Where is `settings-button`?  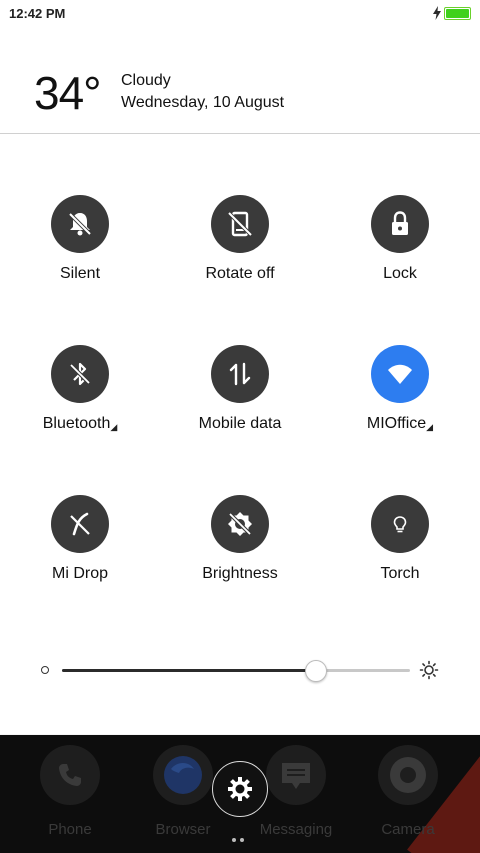 settings-button is located at coordinates (240, 789).